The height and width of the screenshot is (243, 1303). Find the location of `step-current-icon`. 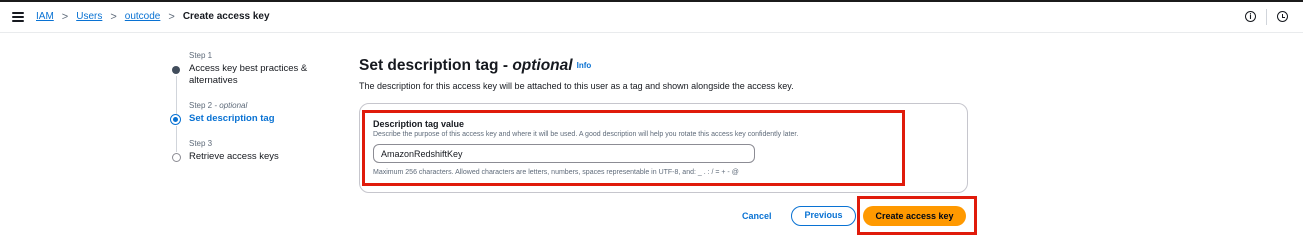

step-current-icon is located at coordinates (175, 119).